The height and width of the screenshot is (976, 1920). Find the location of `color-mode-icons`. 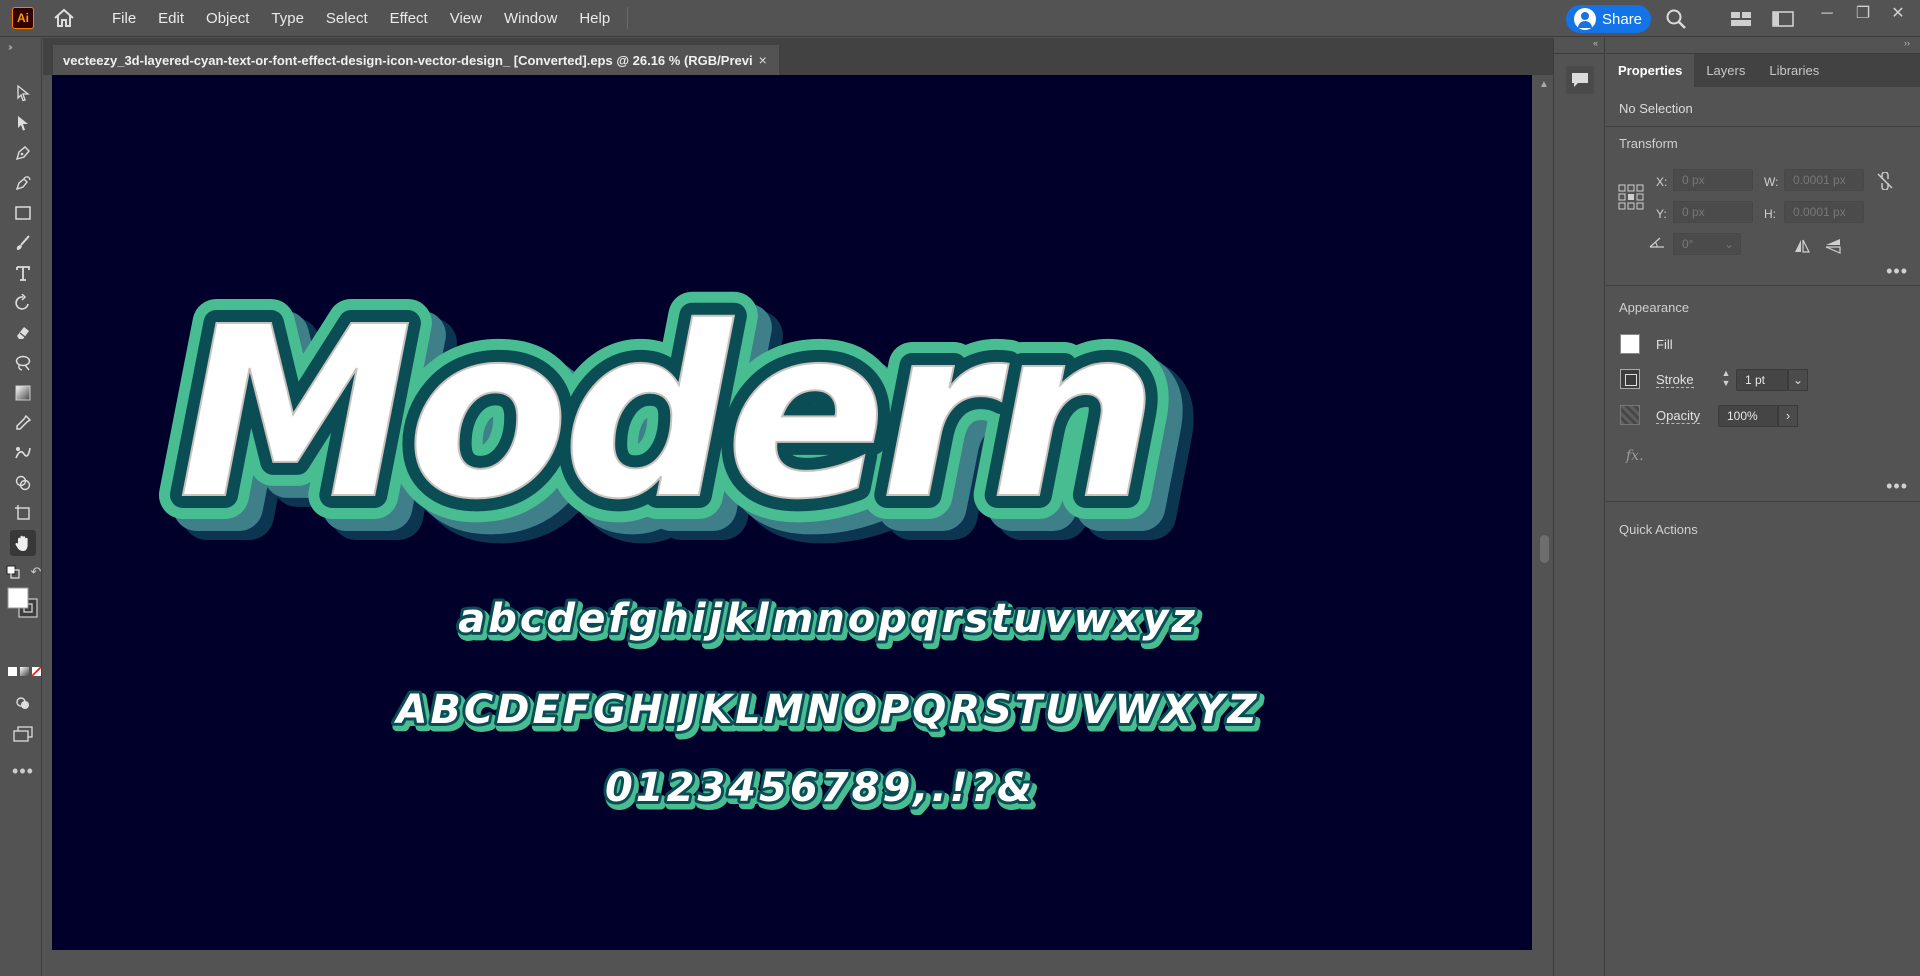

color-mode-icons is located at coordinates (24, 672).